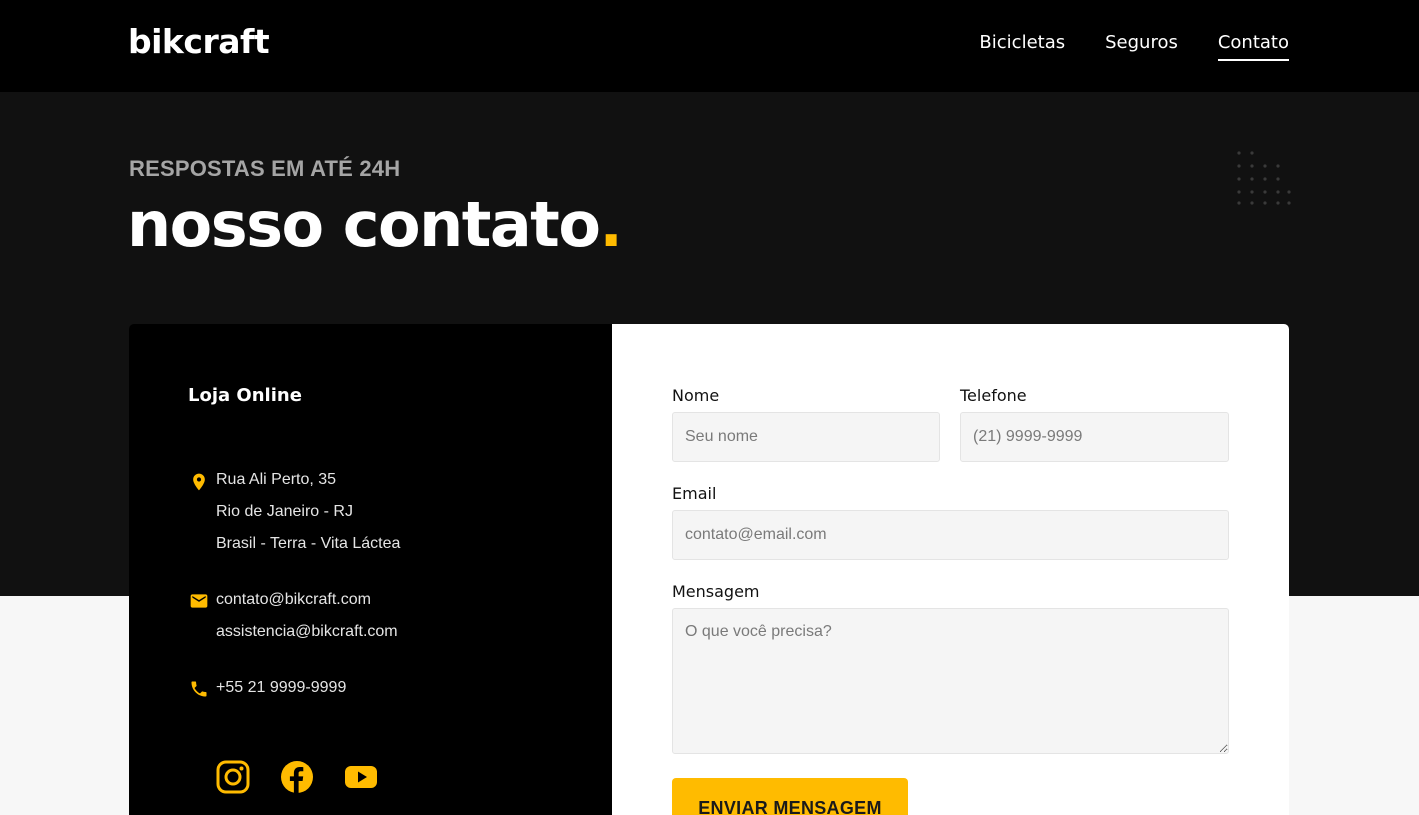 This screenshot has width=1419, height=815. I want to click on phone-label: Telefone, so click(993, 395).